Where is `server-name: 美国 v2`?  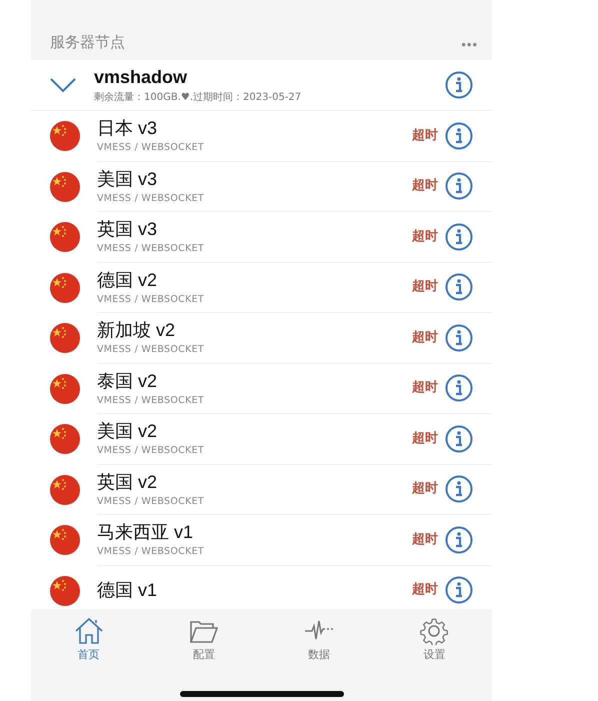 server-name: 美国 v2 is located at coordinates (127, 431).